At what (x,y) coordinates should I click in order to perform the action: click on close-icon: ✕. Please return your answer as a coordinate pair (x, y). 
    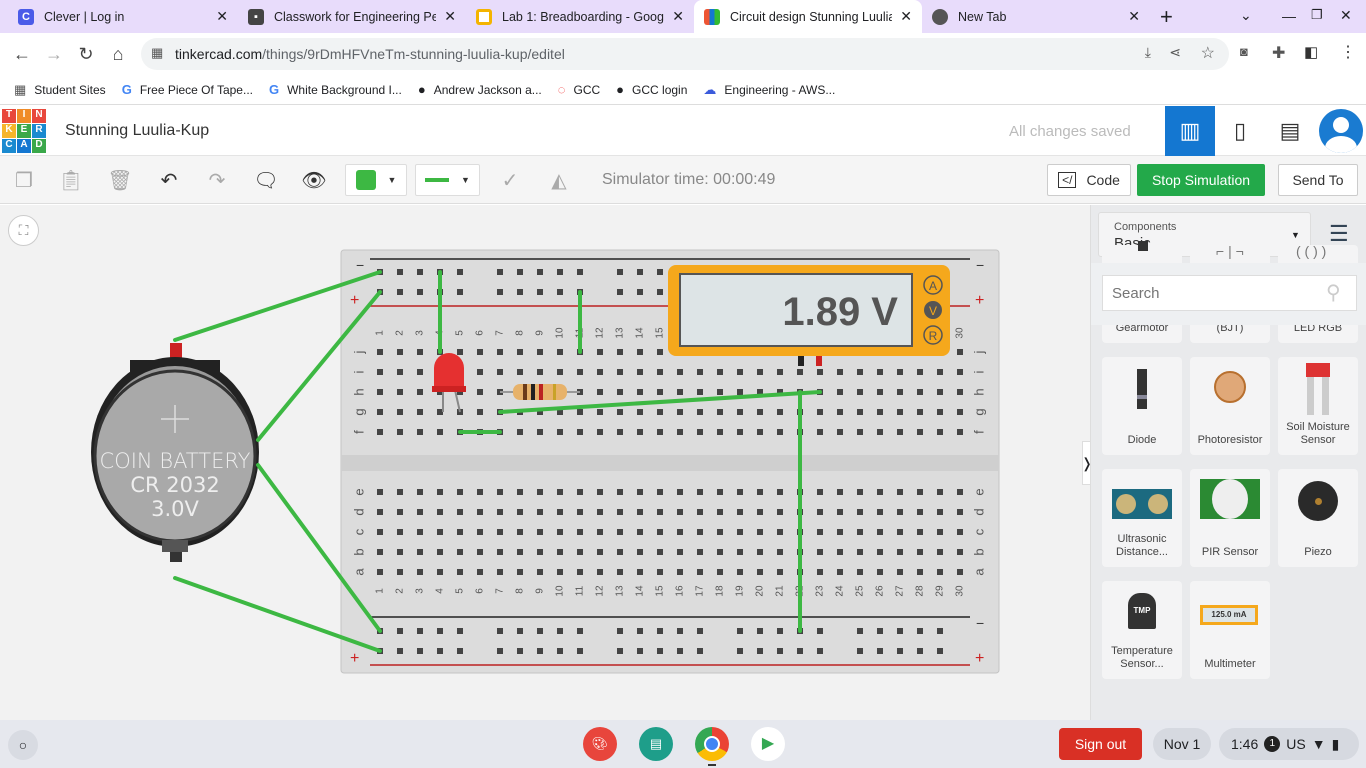
    Looking at the image, I should click on (450, 16).